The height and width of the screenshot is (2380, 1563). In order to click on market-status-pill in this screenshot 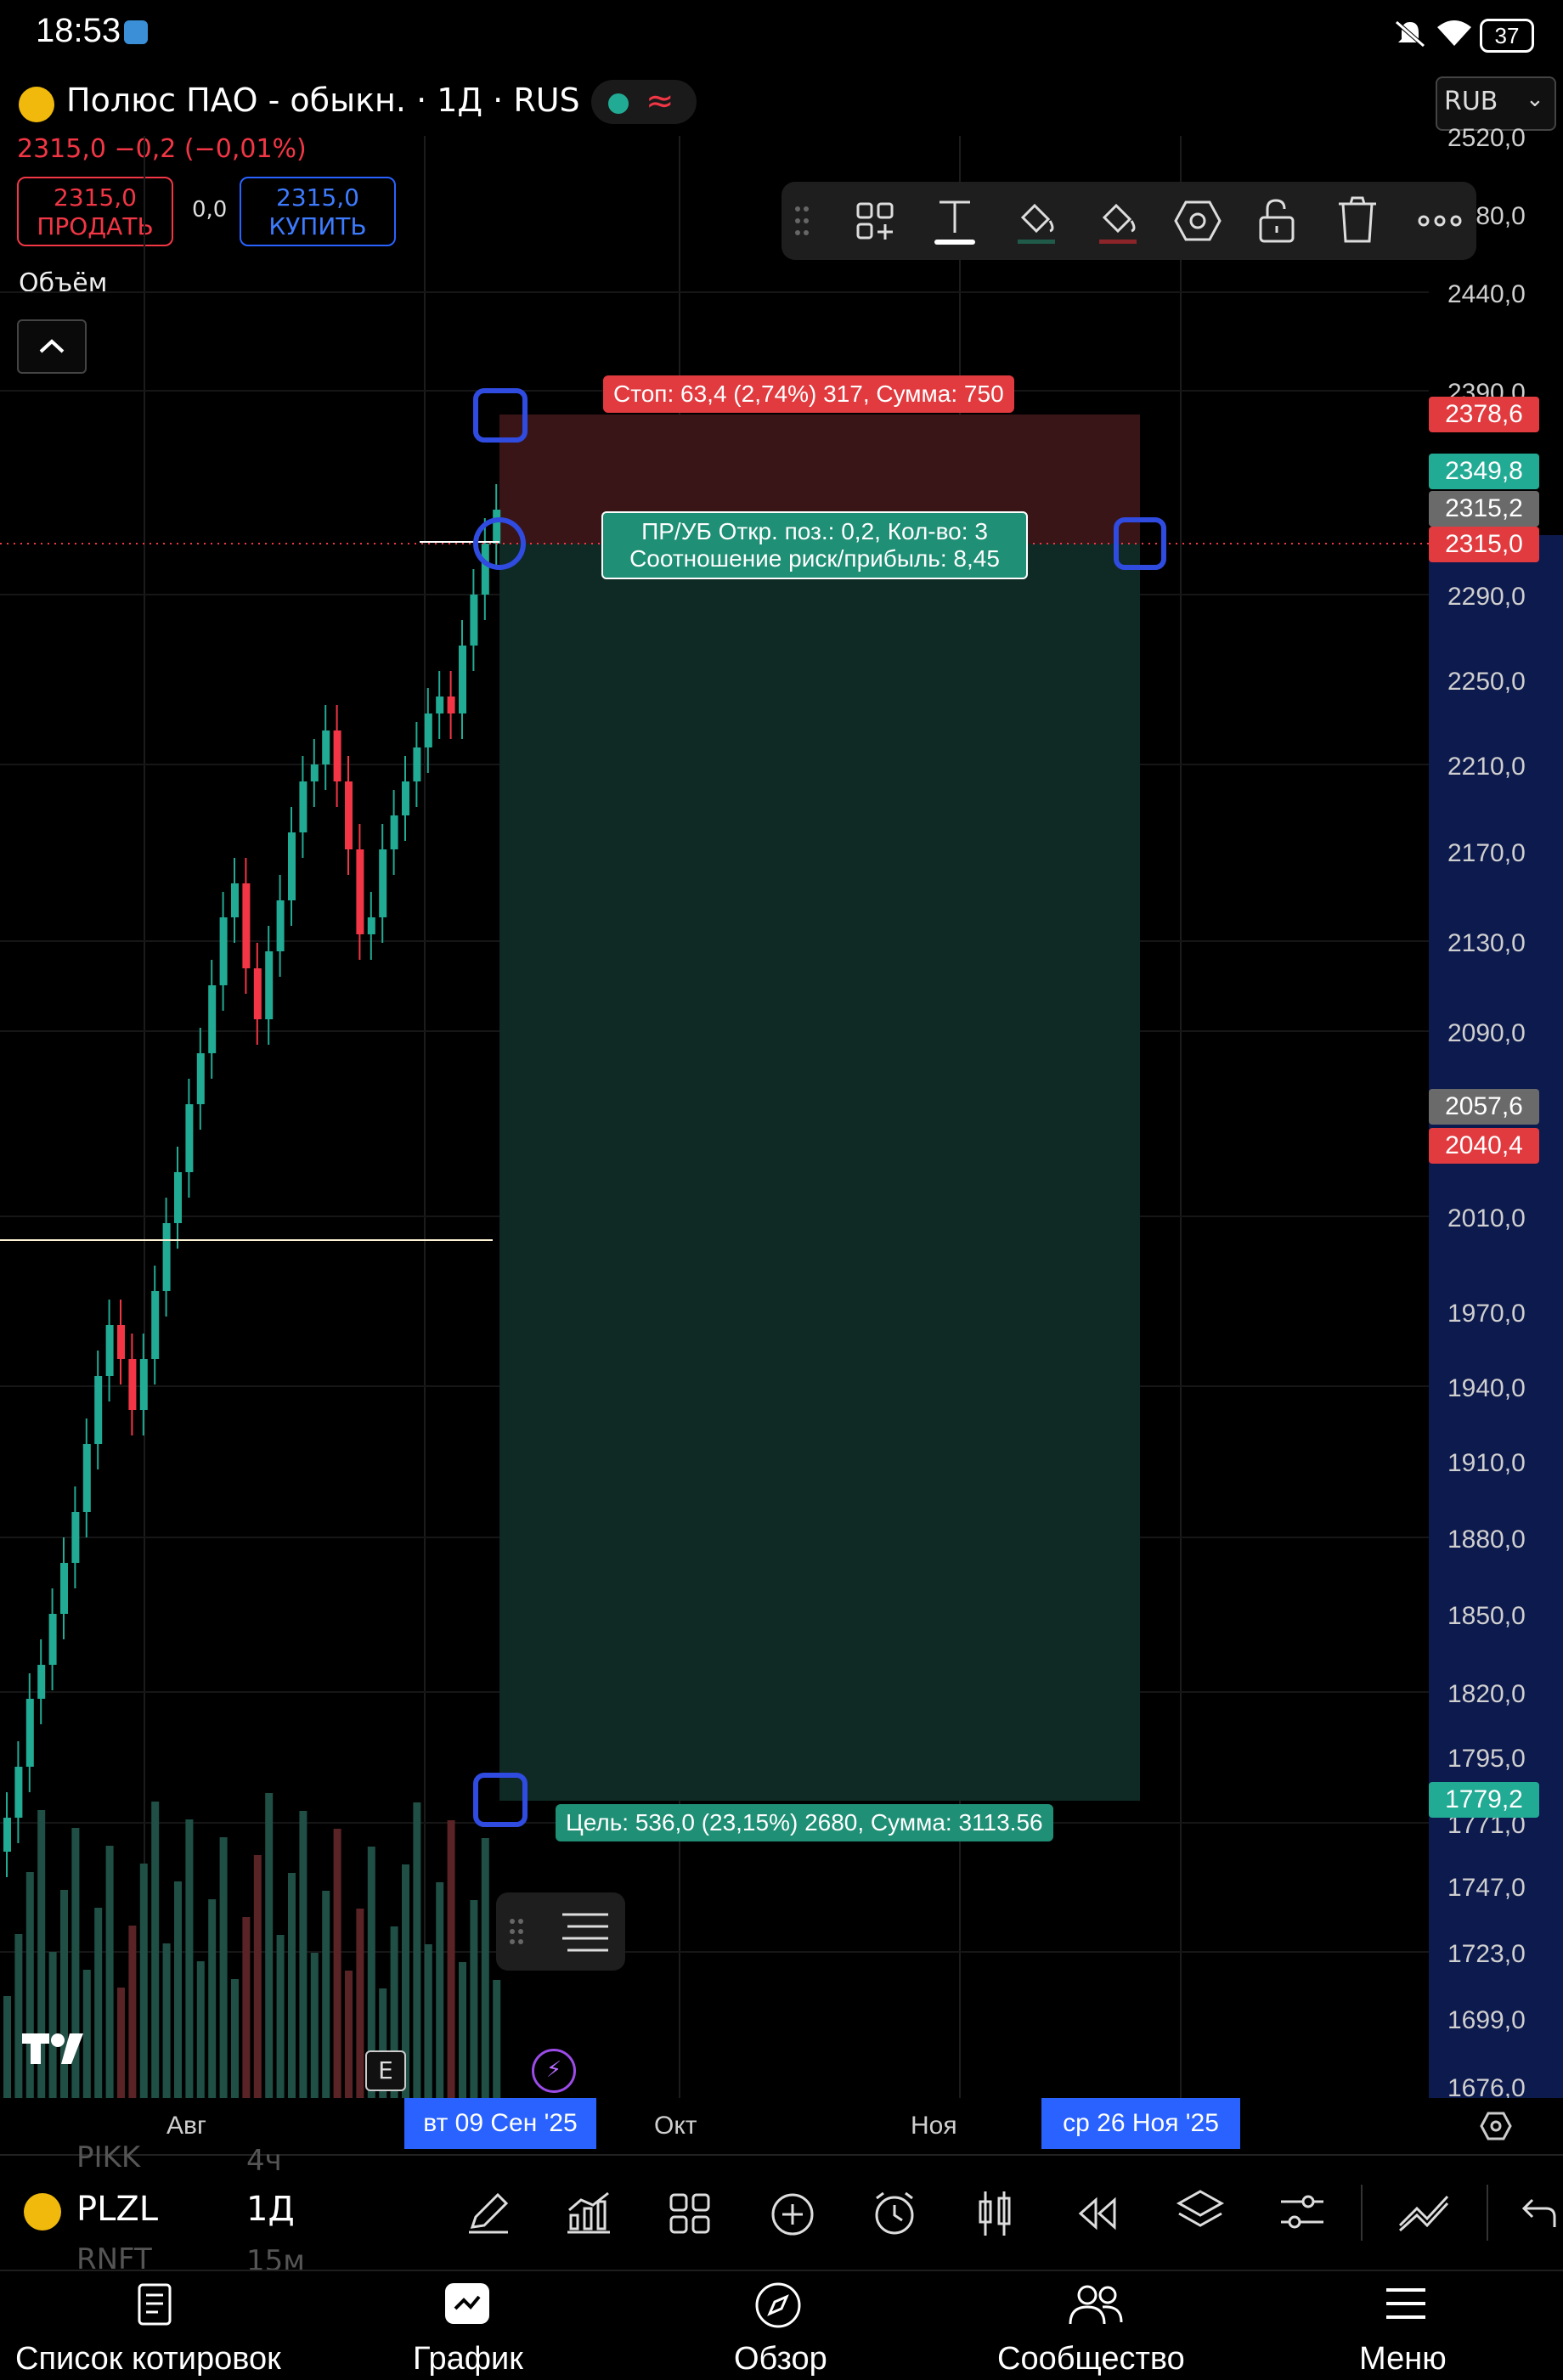, I will do `click(644, 102)`.